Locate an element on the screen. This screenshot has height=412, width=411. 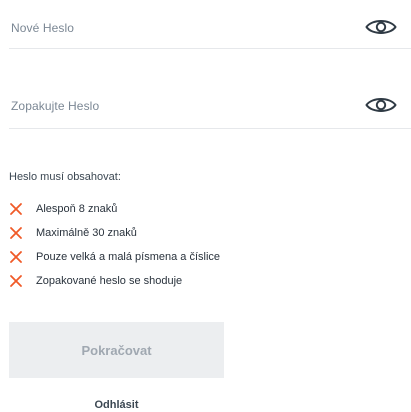
repeat-password-placeholder: Zopakujte Heslo is located at coordinates (55, 106).